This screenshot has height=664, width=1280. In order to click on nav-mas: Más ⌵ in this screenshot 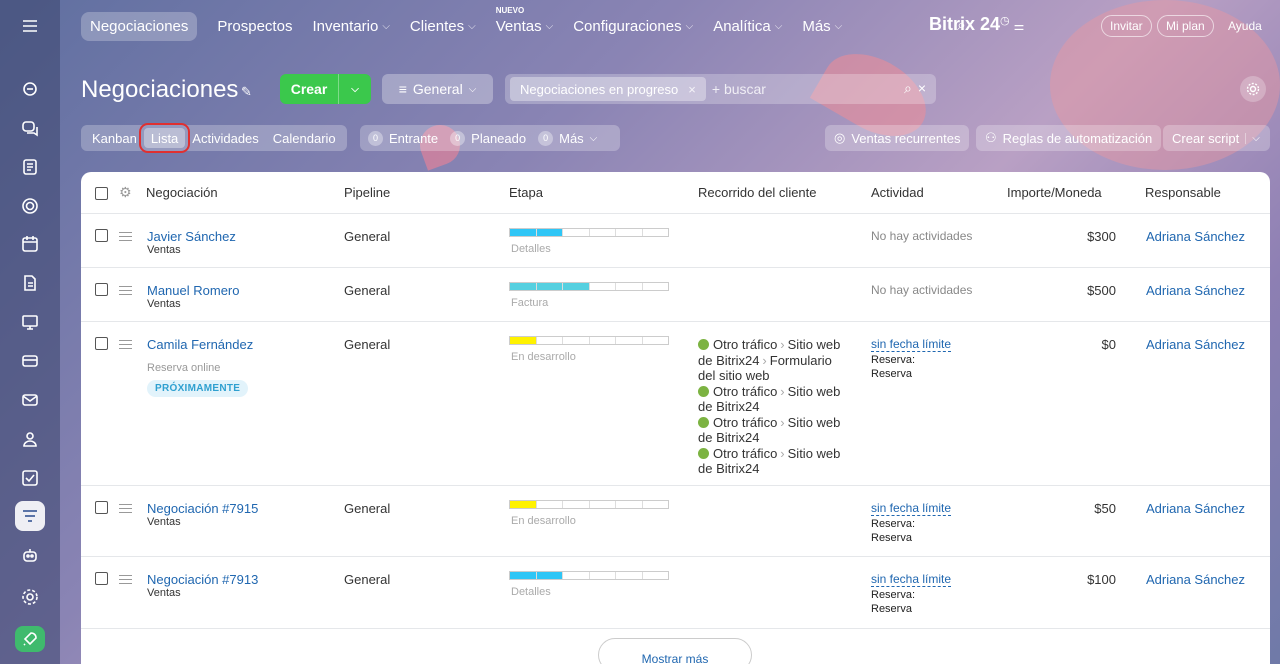, I will do `click(822, 26)`.